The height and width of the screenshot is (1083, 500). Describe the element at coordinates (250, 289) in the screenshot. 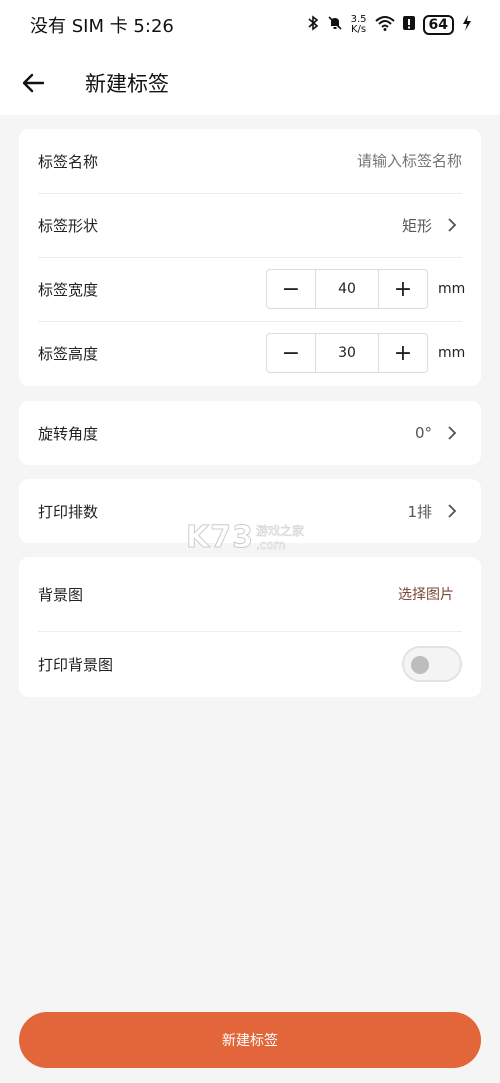

I see `width-row: 标签宽度 − 40 + mm` at that location.